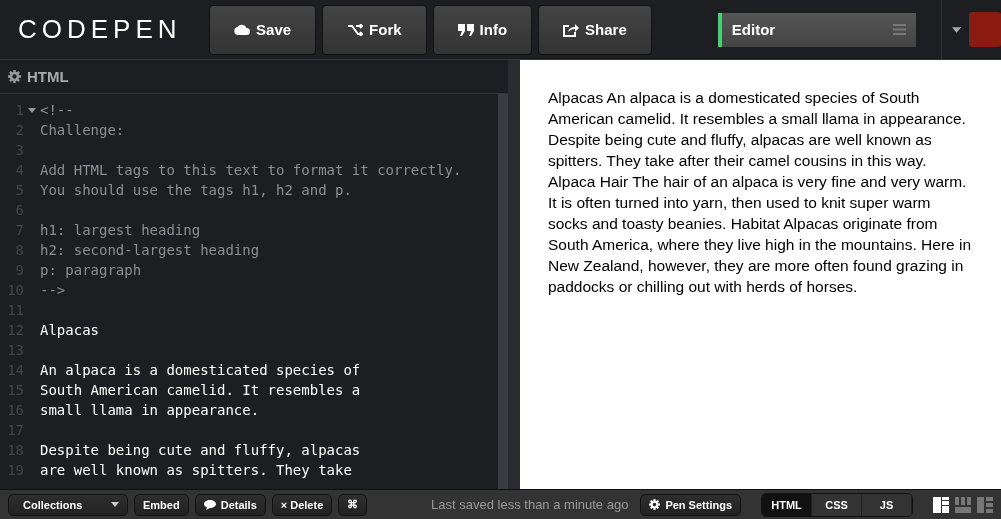 This screenshot has width=1001, height=519. I want to click on layout-icon, so click(941, 504).